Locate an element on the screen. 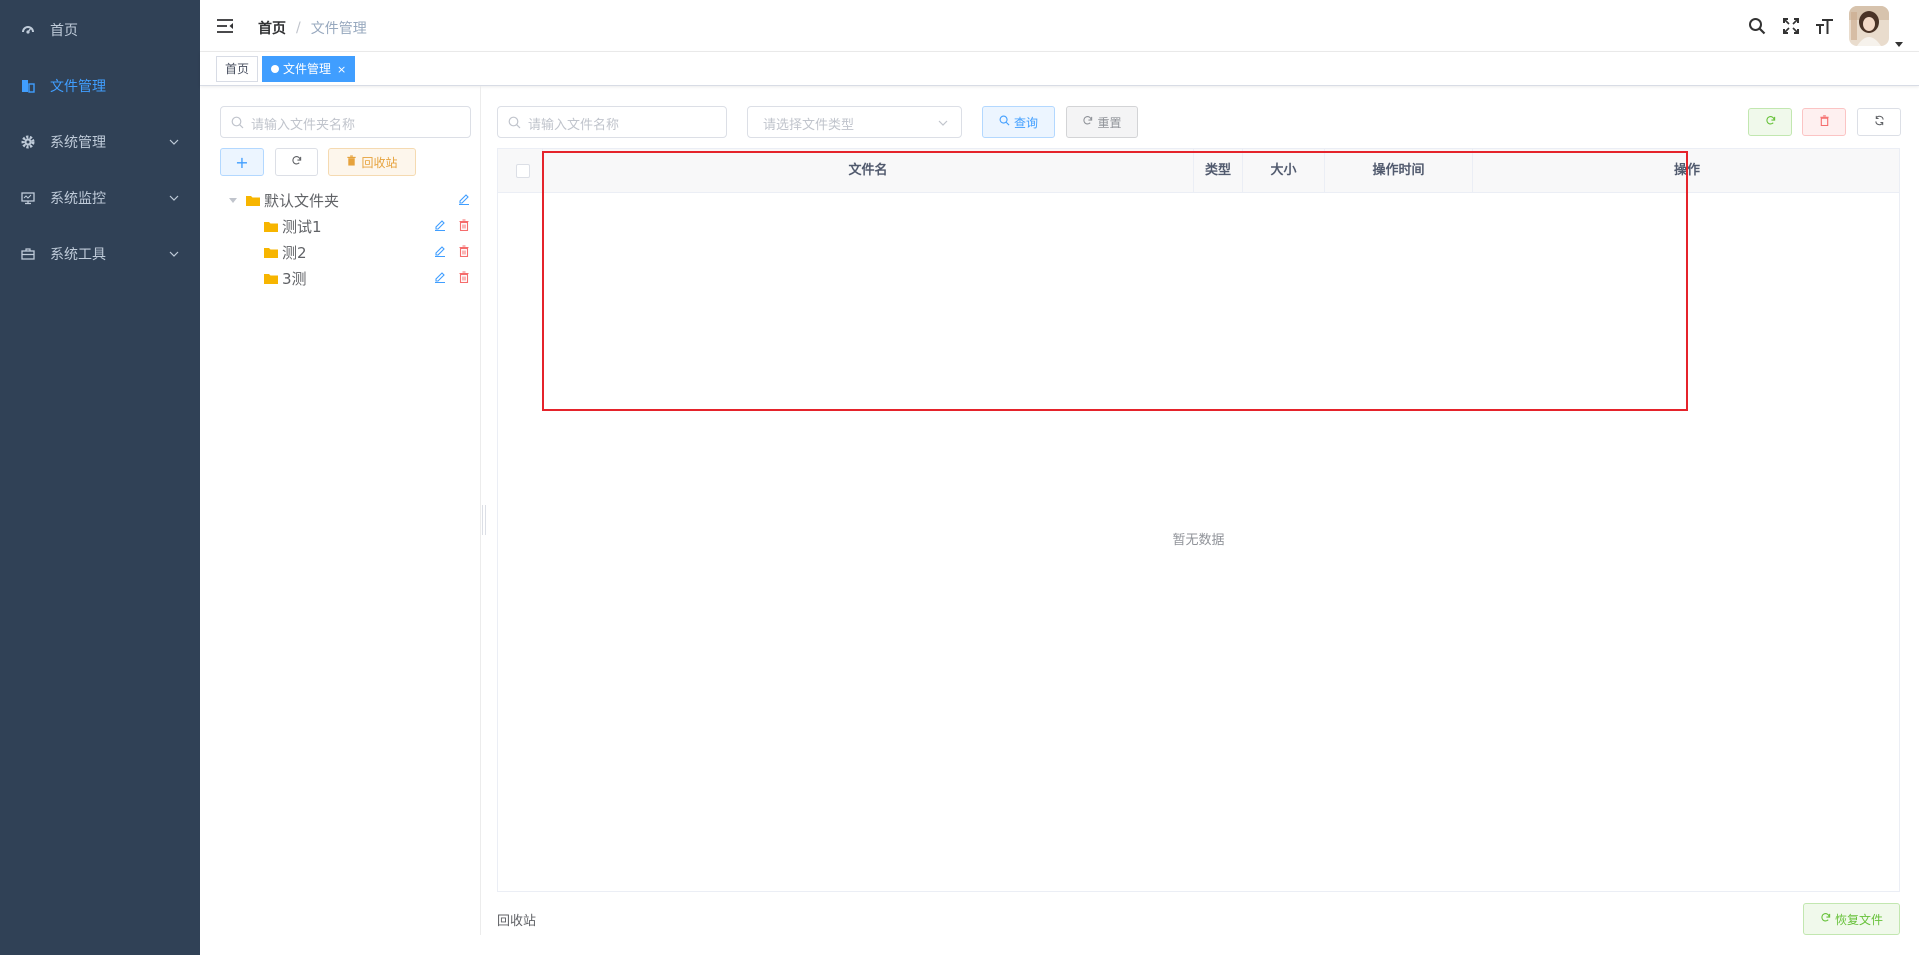 The image size is (1919, 955). tag-home: 首页 is located at coordinates (237, 69).